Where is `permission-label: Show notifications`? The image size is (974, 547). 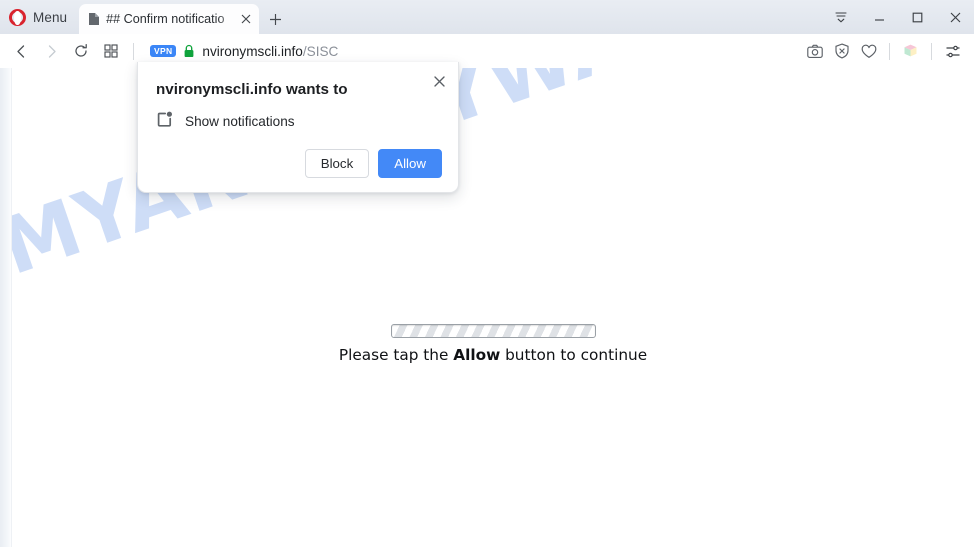
permission-label: Show notifications is located at coordinates (240, 121).